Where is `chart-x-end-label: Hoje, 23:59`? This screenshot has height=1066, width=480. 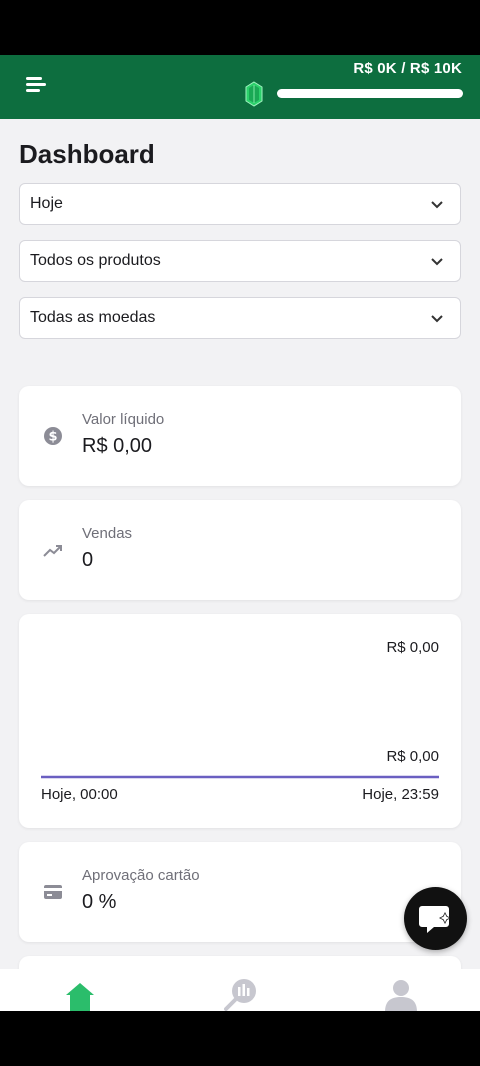
chart-x-end-label: Hoje, 23:59 is located at coordinates (400, 794).